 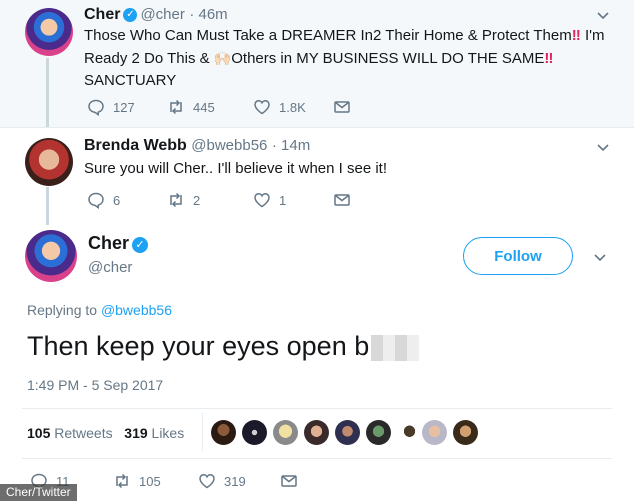 I want to click on follow-button: Follow, so click(x=518, y=256).